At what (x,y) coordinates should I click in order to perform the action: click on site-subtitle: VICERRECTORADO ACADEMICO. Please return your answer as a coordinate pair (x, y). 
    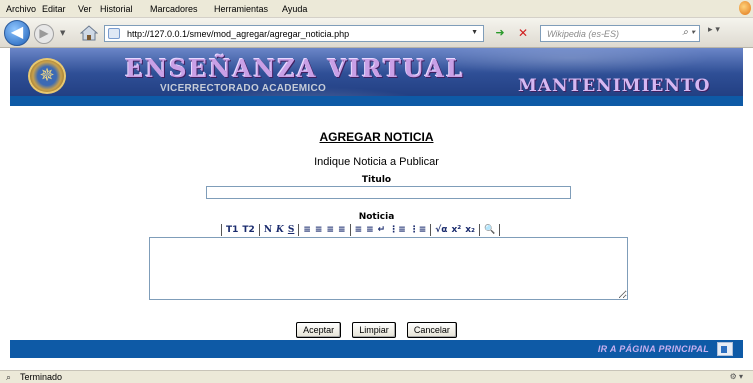
    Looking at the image, I should click on (243, 88).